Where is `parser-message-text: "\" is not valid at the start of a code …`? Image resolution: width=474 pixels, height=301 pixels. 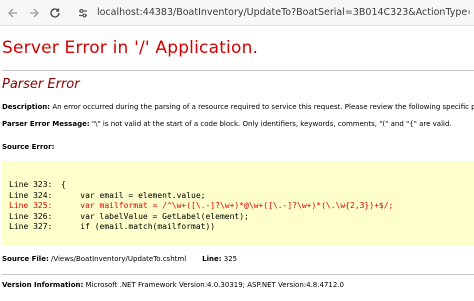 parser-message-text: "\" is not valid at the start of a code … is located at coordinates (271, 124).